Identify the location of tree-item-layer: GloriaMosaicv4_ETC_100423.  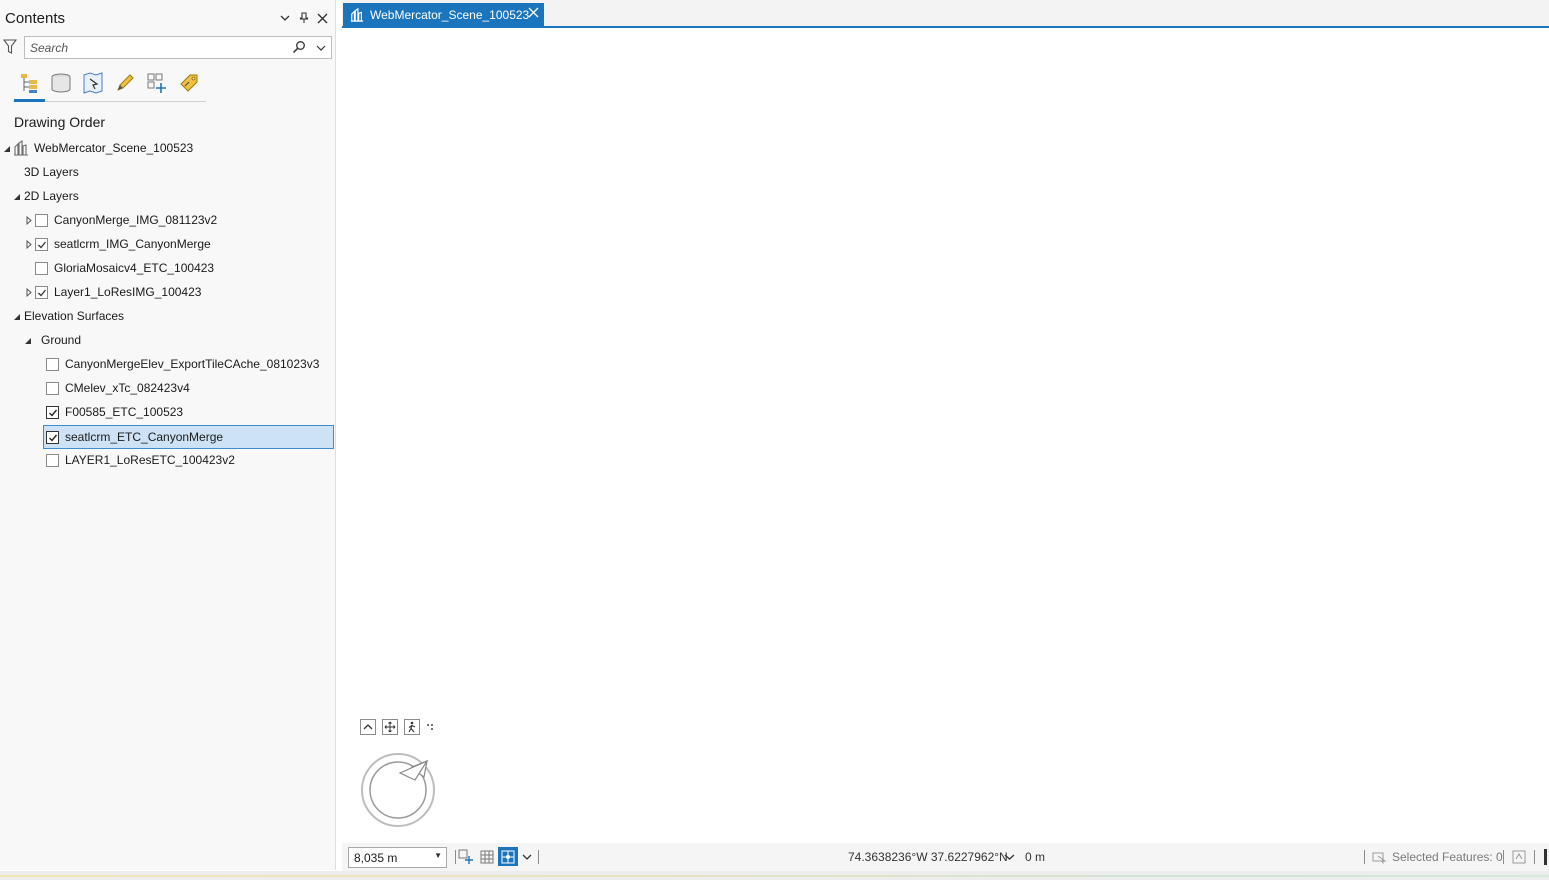
(168, 268).